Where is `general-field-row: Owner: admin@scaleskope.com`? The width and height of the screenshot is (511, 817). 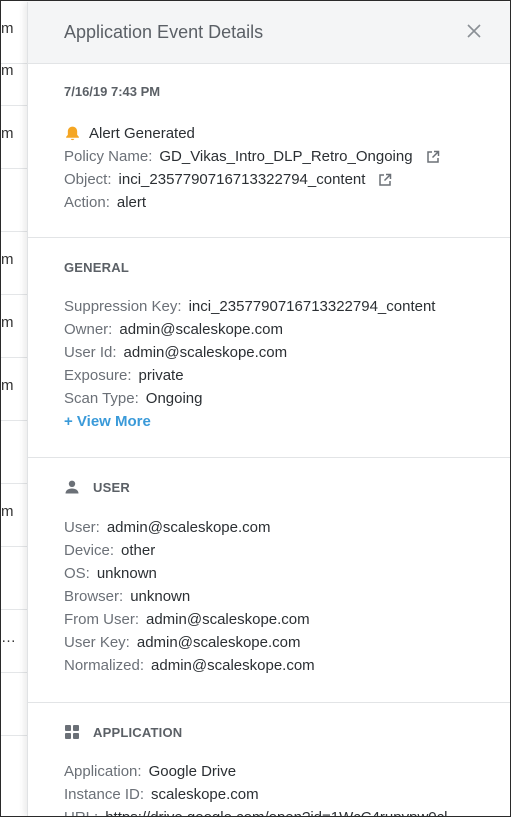
general-field-row: Owner: admin@scaleskope.com is located at coordinates (287, 329).